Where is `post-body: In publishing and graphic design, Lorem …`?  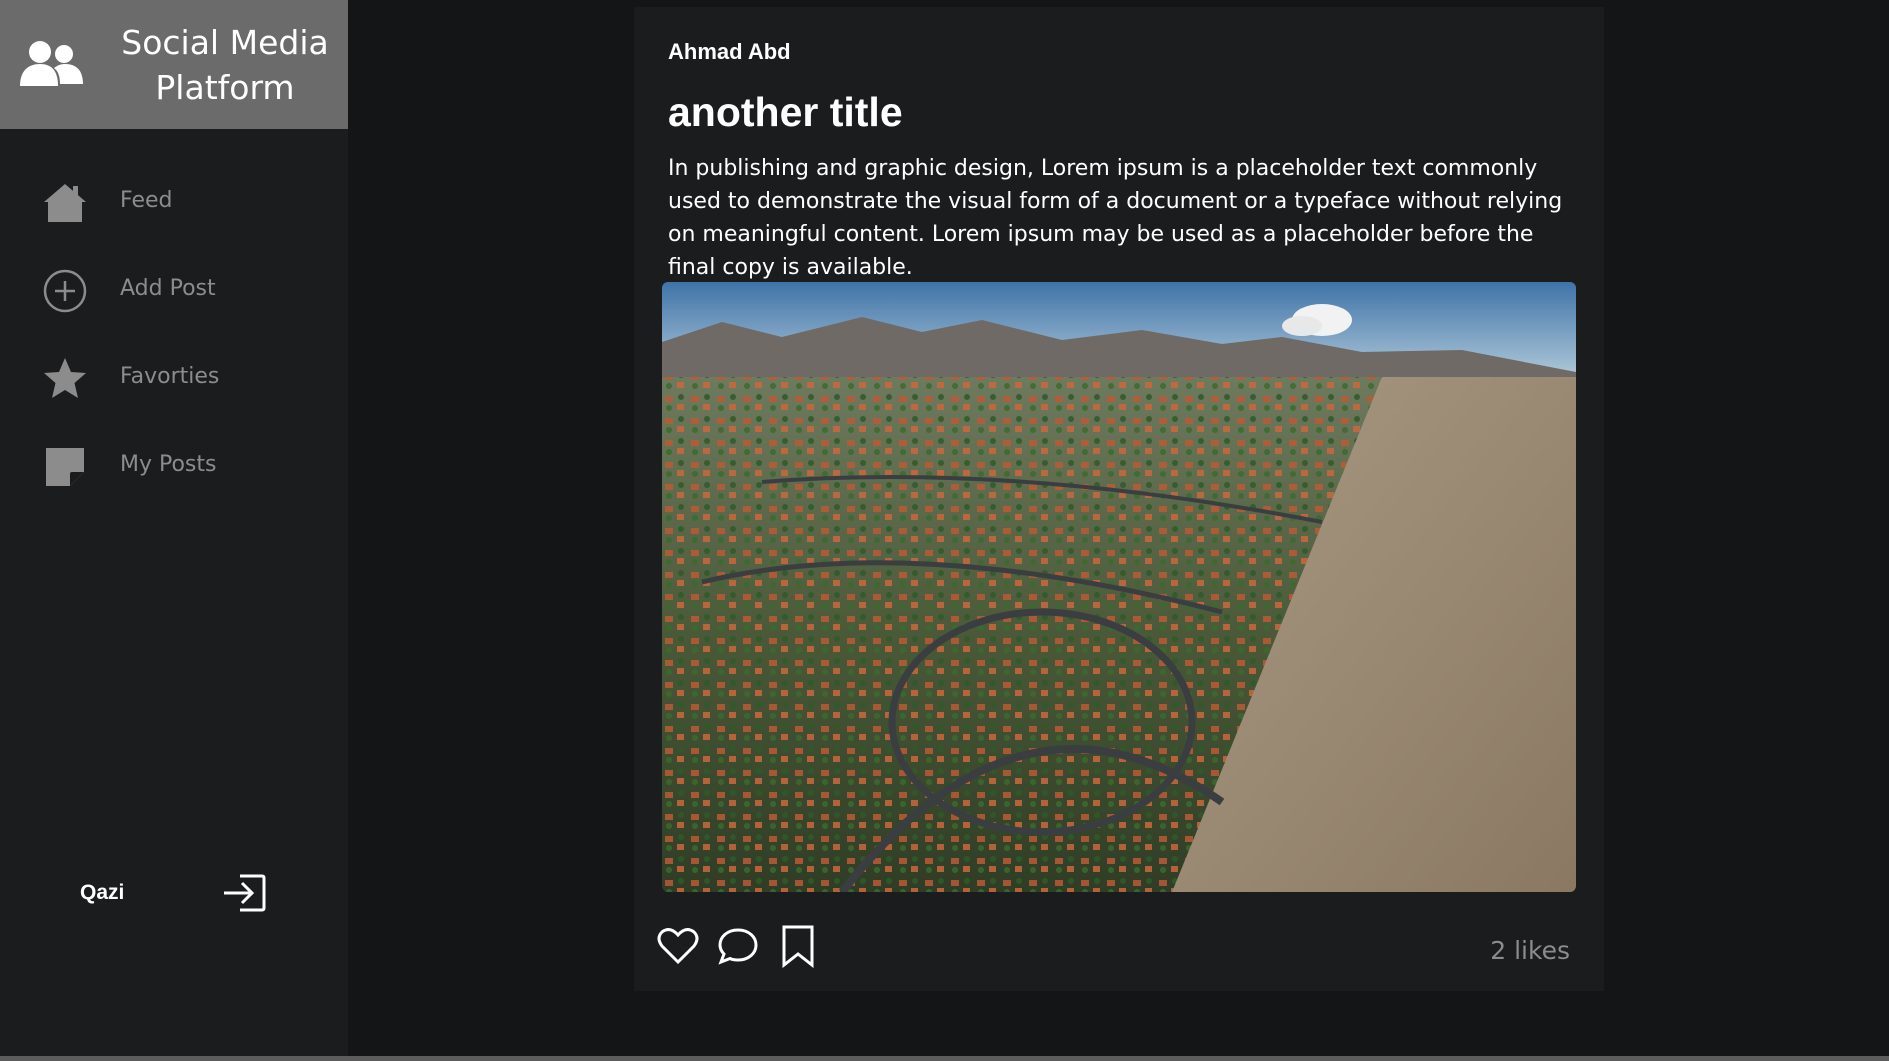
post-body: In publishing and graphic design, Lorem … is located at coordinates (1115, 218).